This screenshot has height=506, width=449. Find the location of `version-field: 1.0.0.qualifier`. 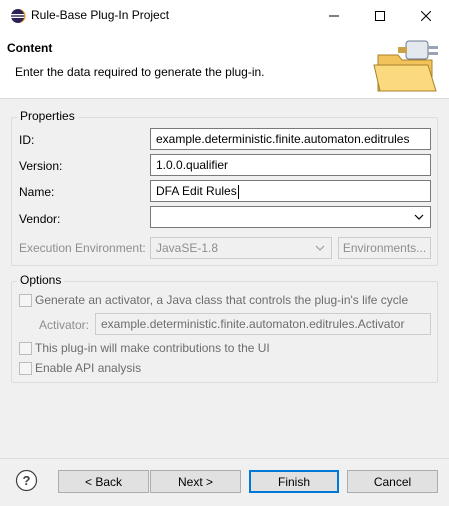

version-field: 1.0.0.qualifier is located at coordinates (290, 165).